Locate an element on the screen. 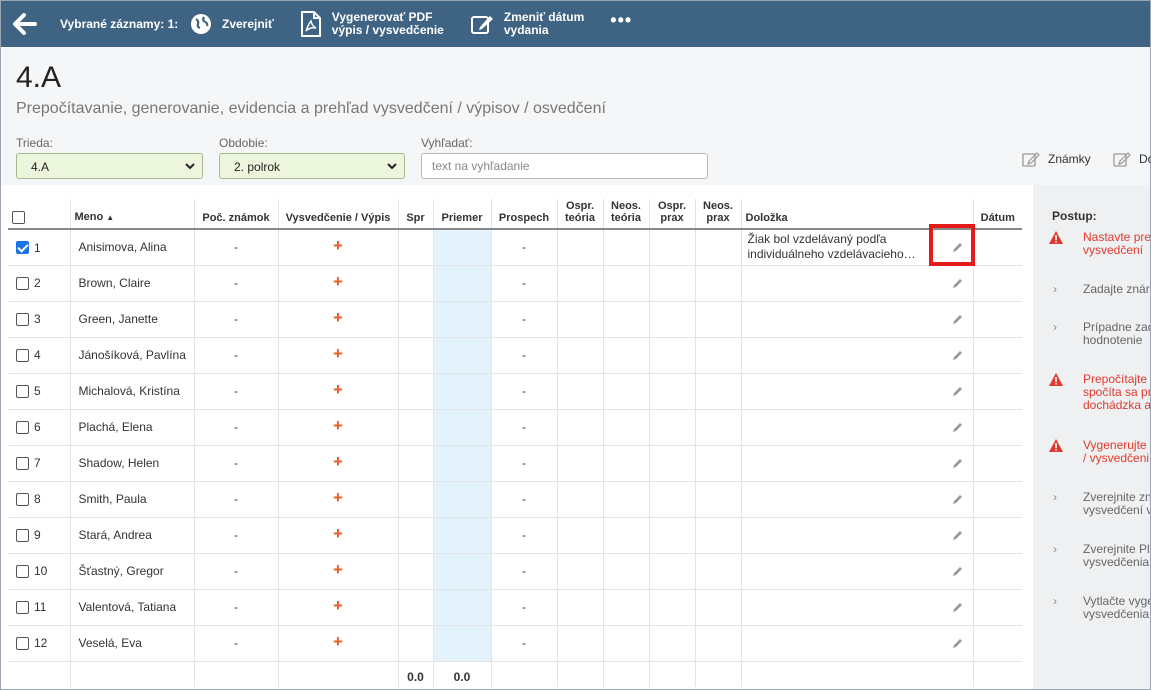 This screenshot has width=1151, height=690. procedure-step: › Zverejnite Pl vysvedčenia is located at coordinates (1099, 556).